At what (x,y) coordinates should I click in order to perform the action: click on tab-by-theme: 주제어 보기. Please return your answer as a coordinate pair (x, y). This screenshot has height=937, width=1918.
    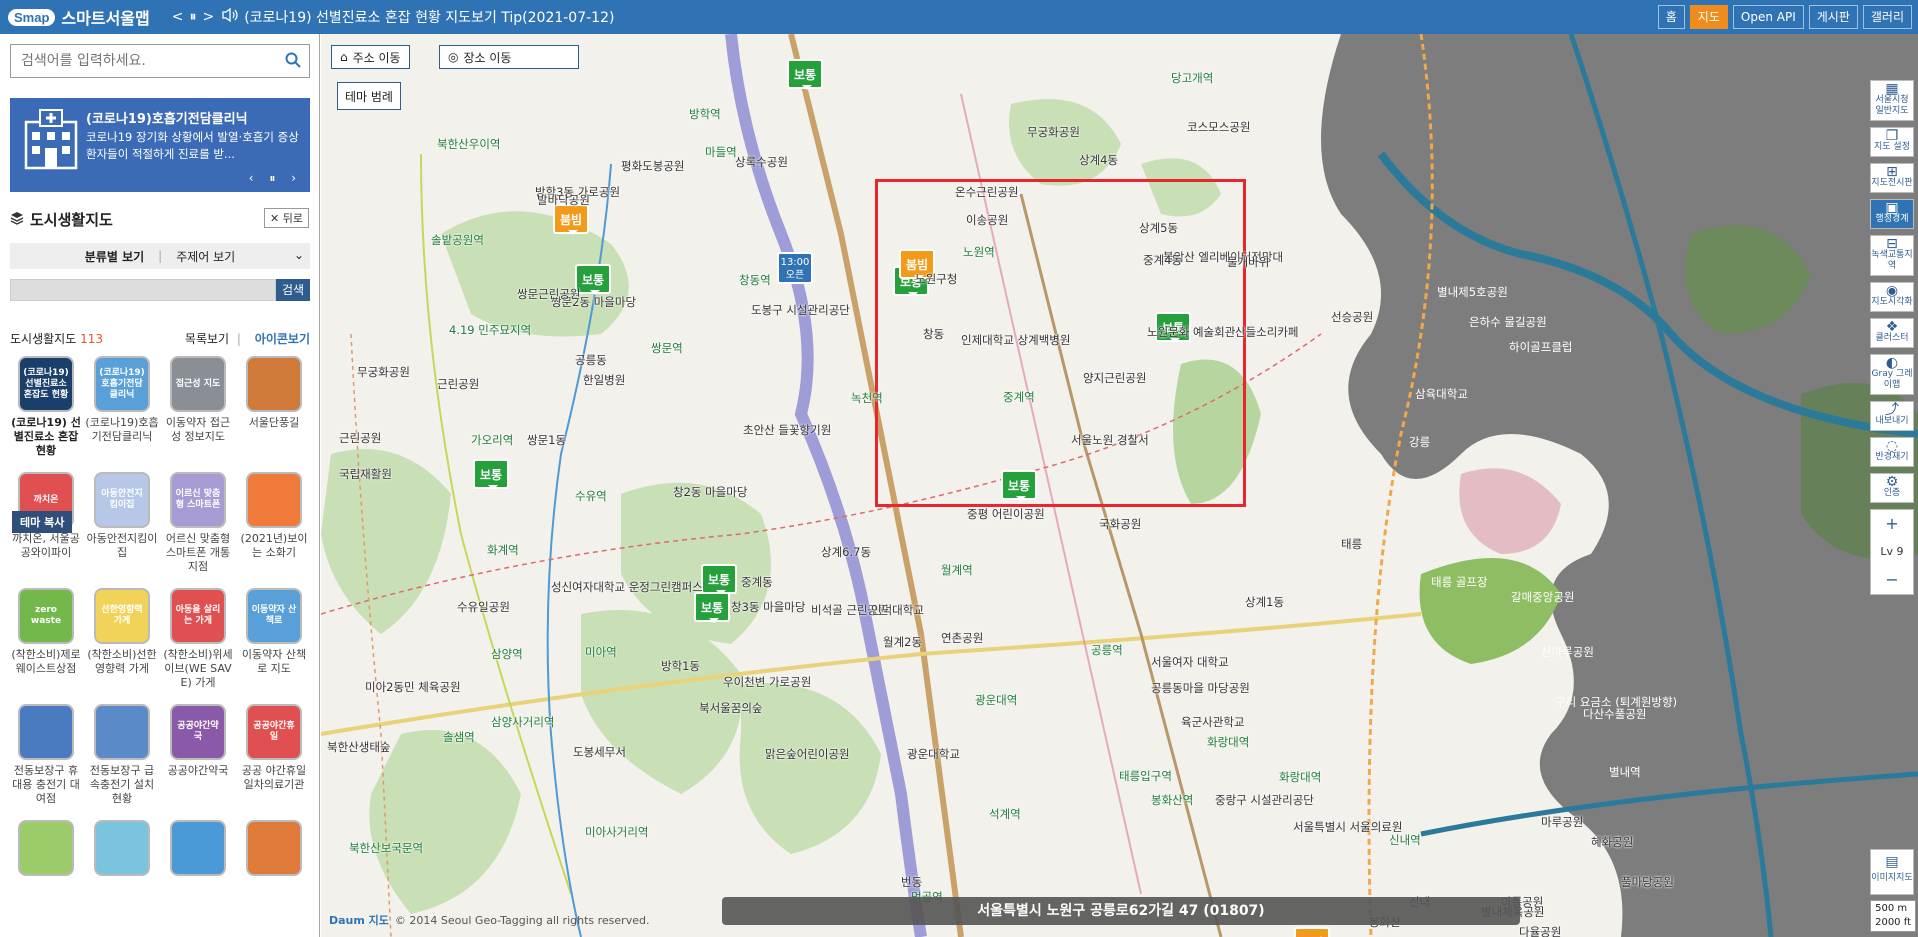
    Looking at the image, I should click on (205, 256).